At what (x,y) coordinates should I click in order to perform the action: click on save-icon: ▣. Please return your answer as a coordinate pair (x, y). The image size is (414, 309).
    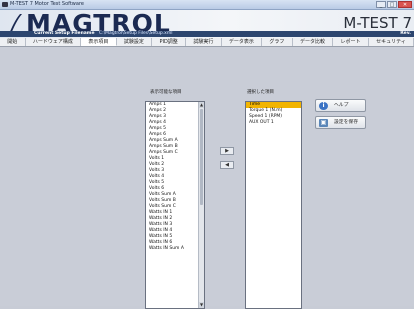
    Looking at the image, I should click on (323, 123).